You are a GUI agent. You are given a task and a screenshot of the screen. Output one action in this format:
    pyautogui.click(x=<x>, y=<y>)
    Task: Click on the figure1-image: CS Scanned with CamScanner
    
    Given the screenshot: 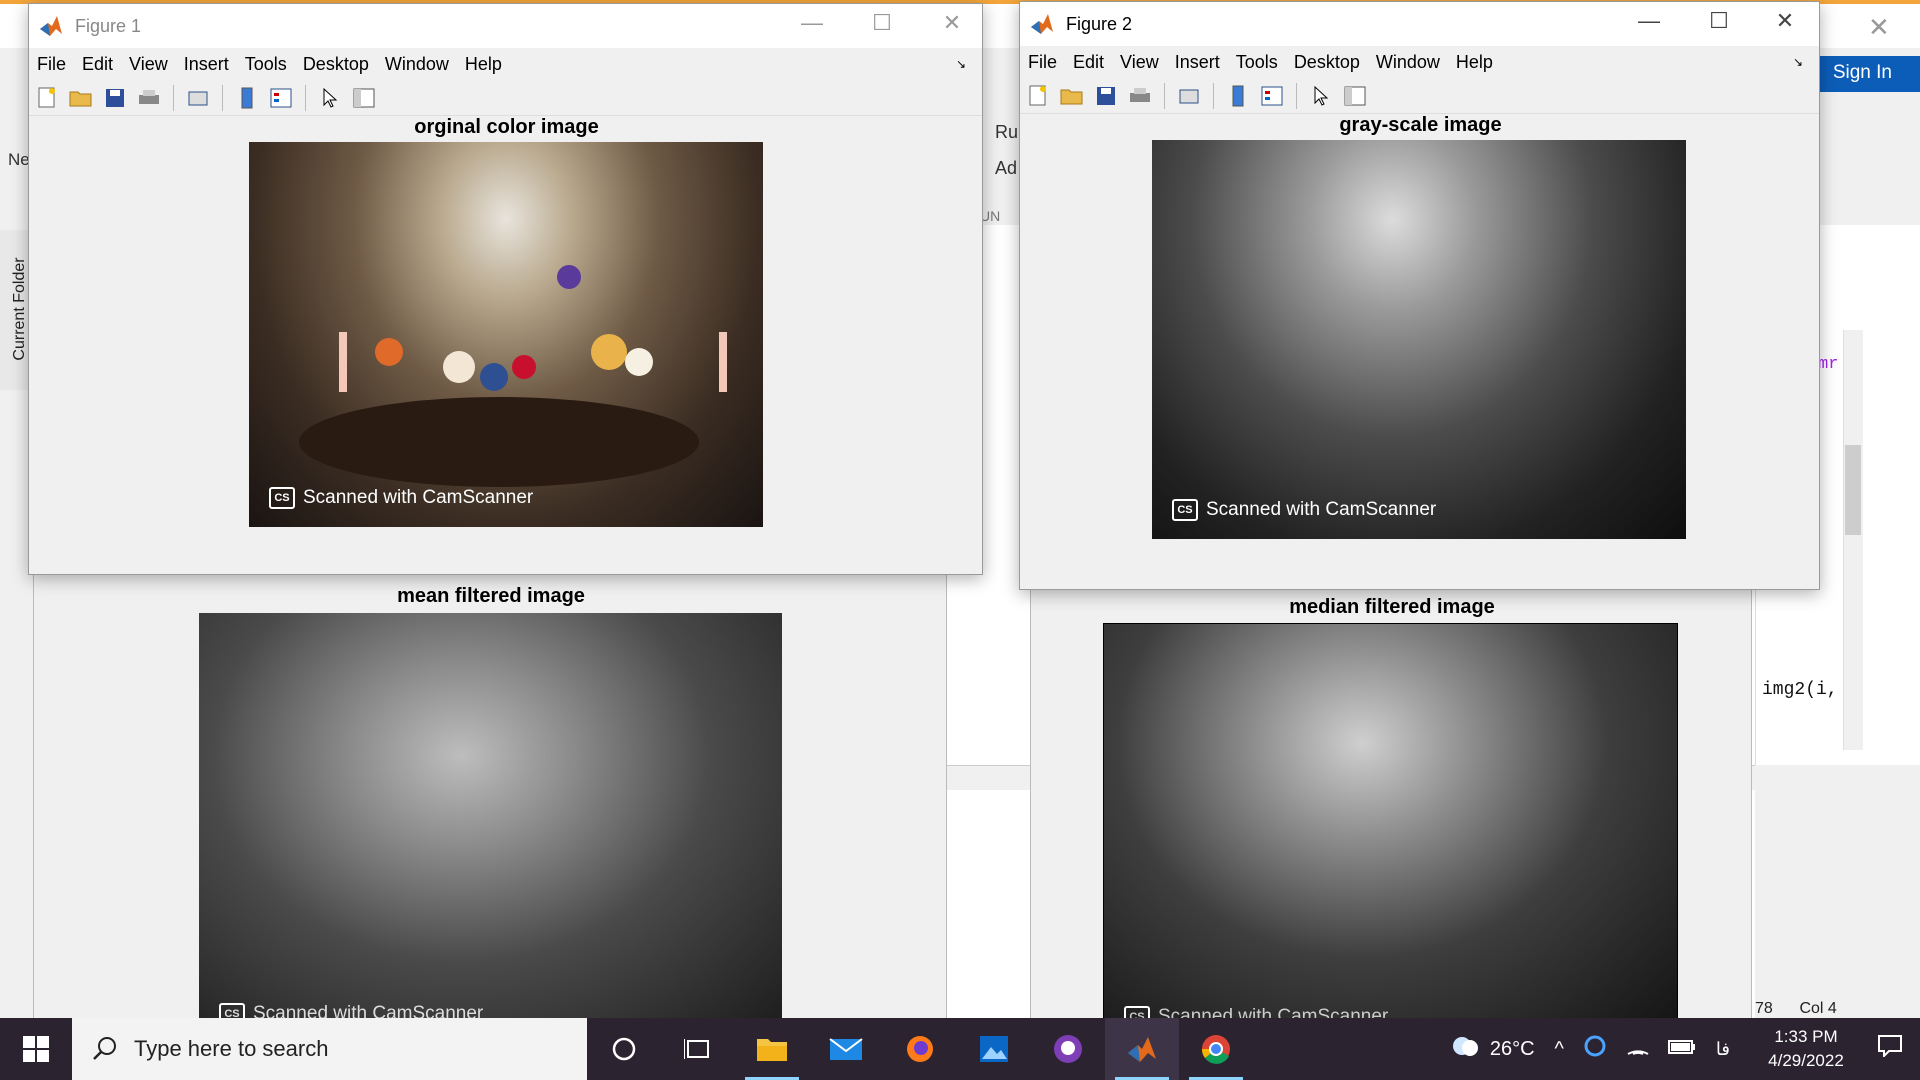 What is the action you would take?
    pyautogui.click(x=506, y=334)
    